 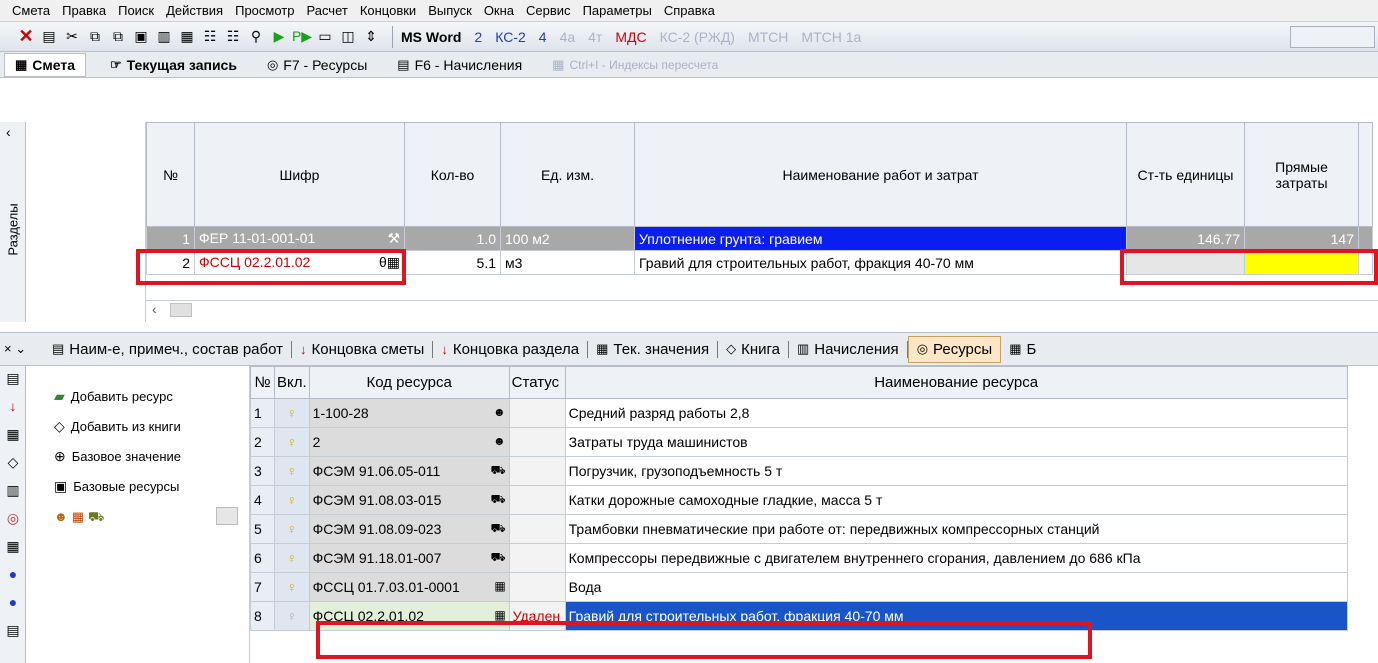 I want to click on book-icon: ◇, so click(x=13, y=463).